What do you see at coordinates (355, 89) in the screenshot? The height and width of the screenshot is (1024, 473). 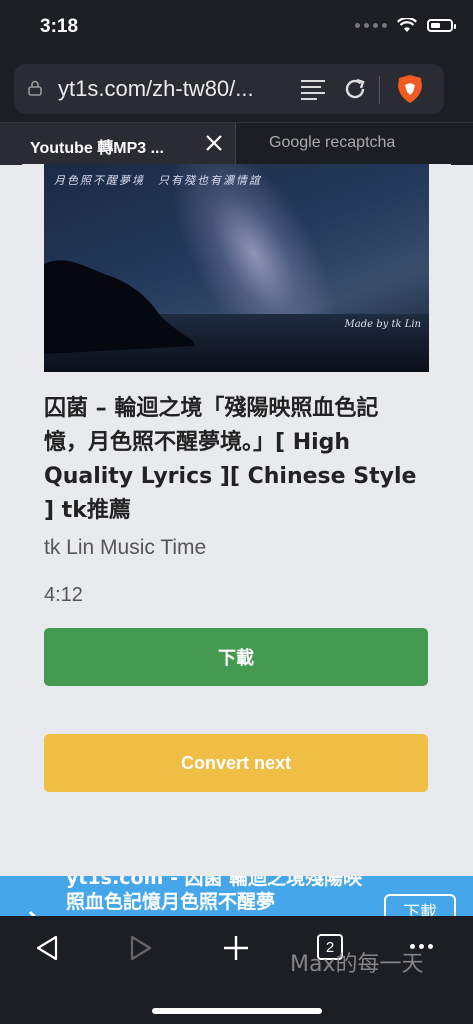 I see `reload-icon` at bounding box center [355, 89].